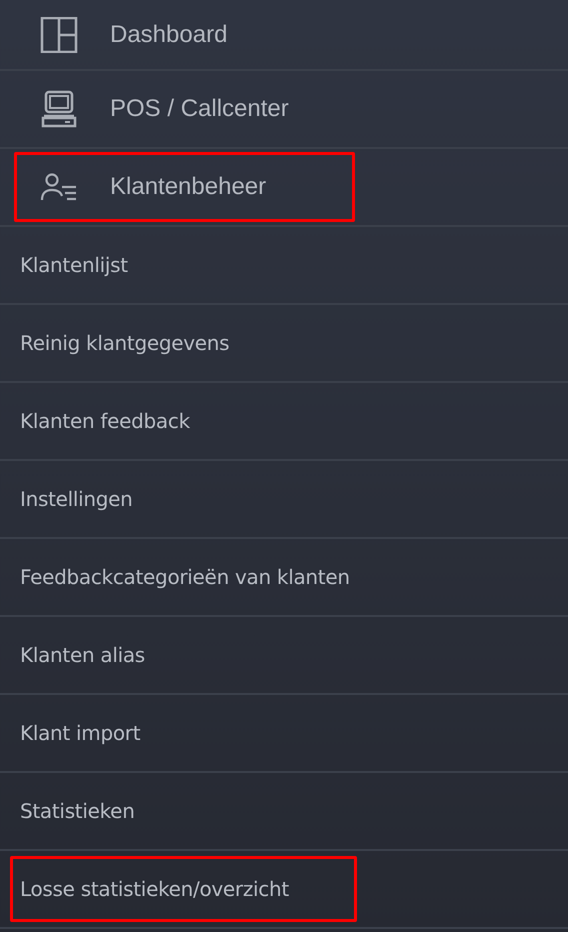 Image resolution: width=568 pixels, height=932 pixels. Describe the element at coordinates (125, 343) in the screenshot. I see `submenu-item: Reinig klantgegevens` at that location.